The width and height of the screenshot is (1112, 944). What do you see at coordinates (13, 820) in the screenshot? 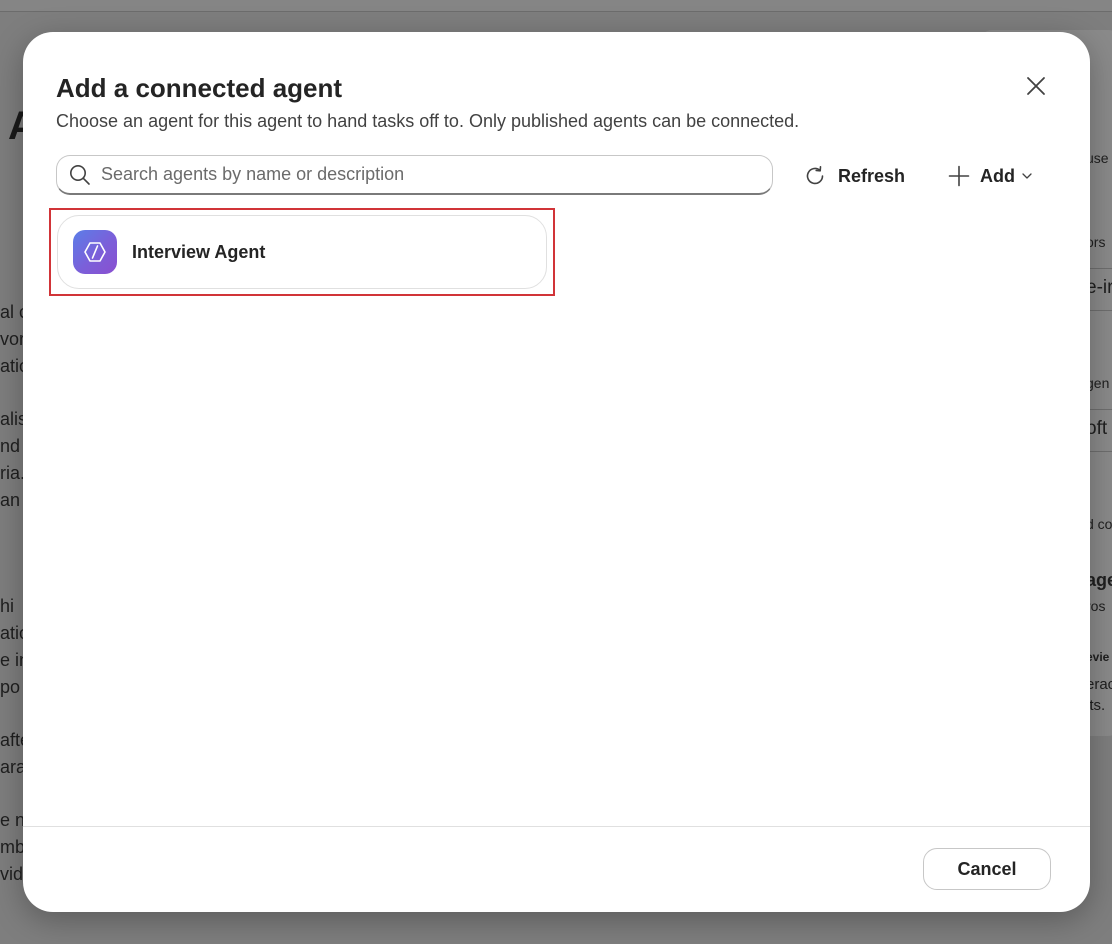
I see `background-text-fragment: e n` at bounding box center [13, 820].